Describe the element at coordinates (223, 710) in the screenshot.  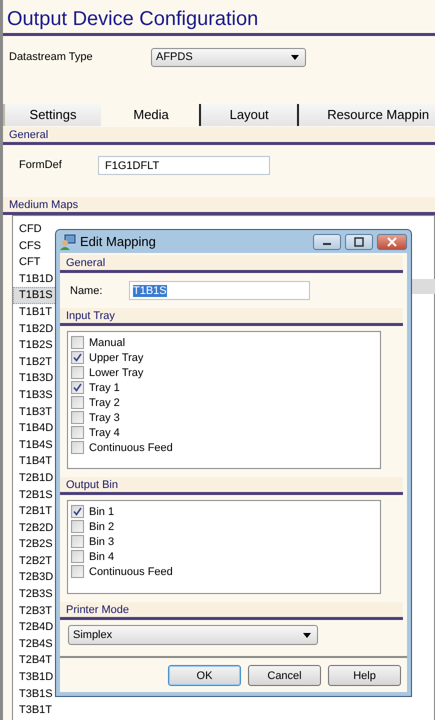
I see `list-item: T3B1T` at that location.